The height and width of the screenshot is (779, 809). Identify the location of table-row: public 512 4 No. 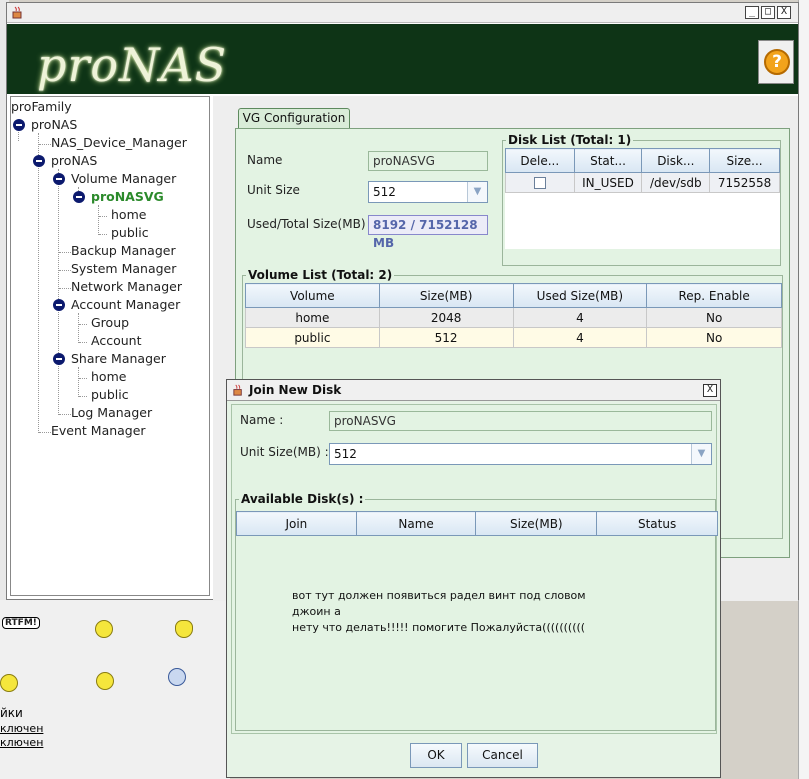
(513, 337).